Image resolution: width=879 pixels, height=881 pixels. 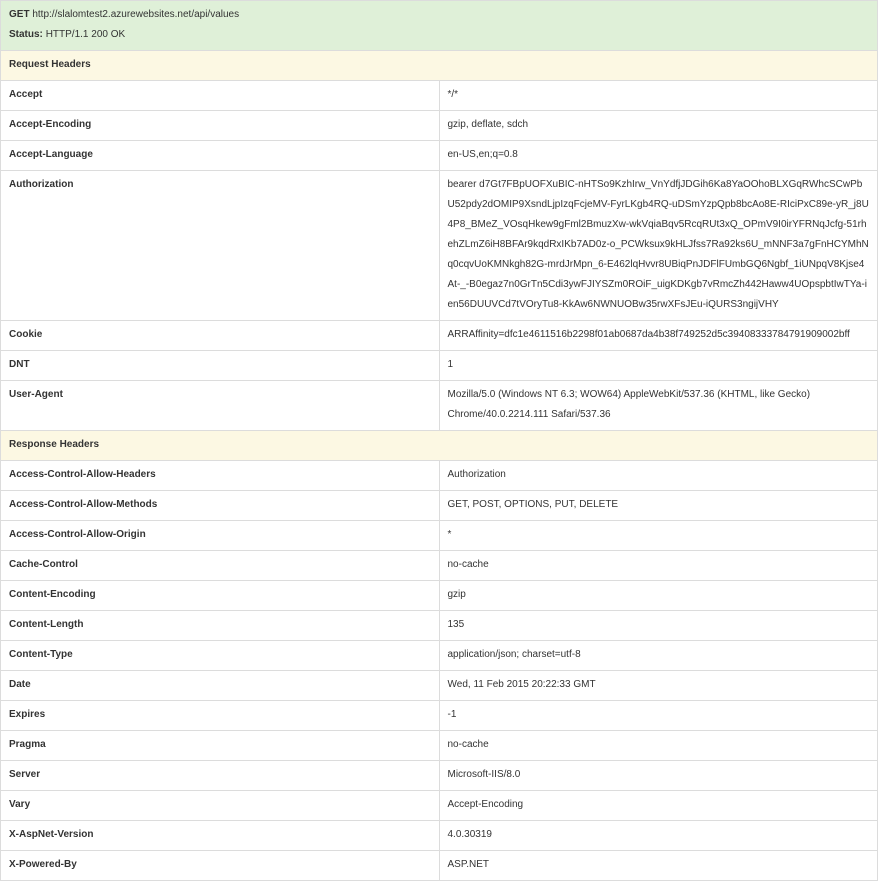 I want to click on table-row: Pragma no-cache, so click(x=439, y=745).